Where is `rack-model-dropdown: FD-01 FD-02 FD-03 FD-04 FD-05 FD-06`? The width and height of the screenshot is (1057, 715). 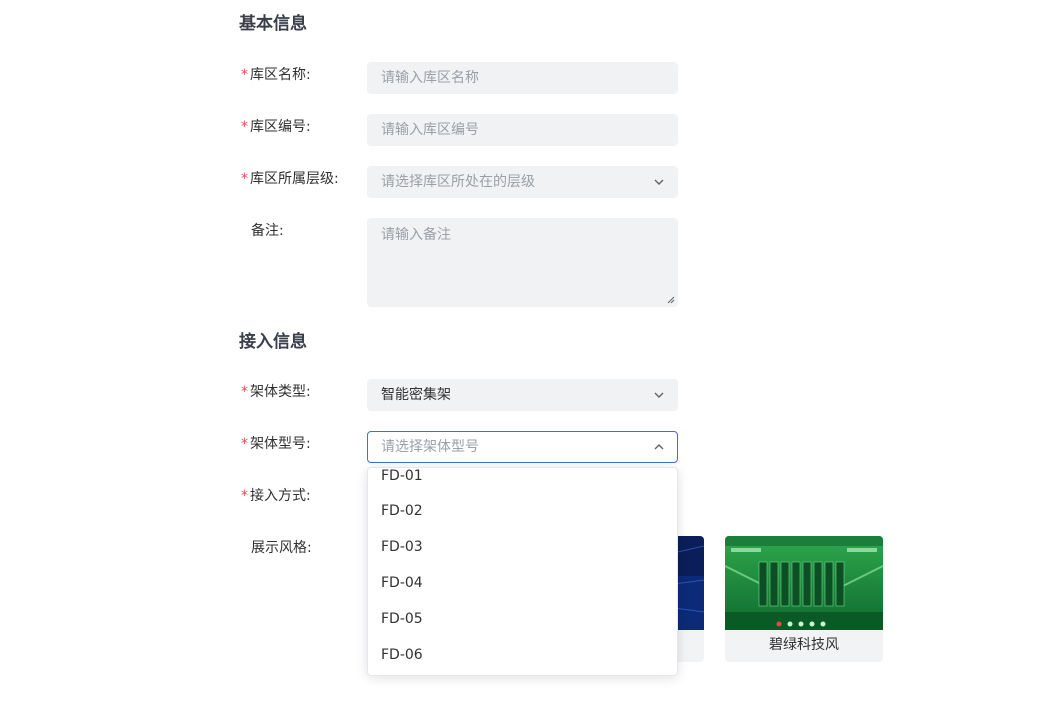 rack-model-dropdown: FD-01 FD-02 FD-03 FD-04 FD-05 FD-06 is located at coordinates (522, 571).